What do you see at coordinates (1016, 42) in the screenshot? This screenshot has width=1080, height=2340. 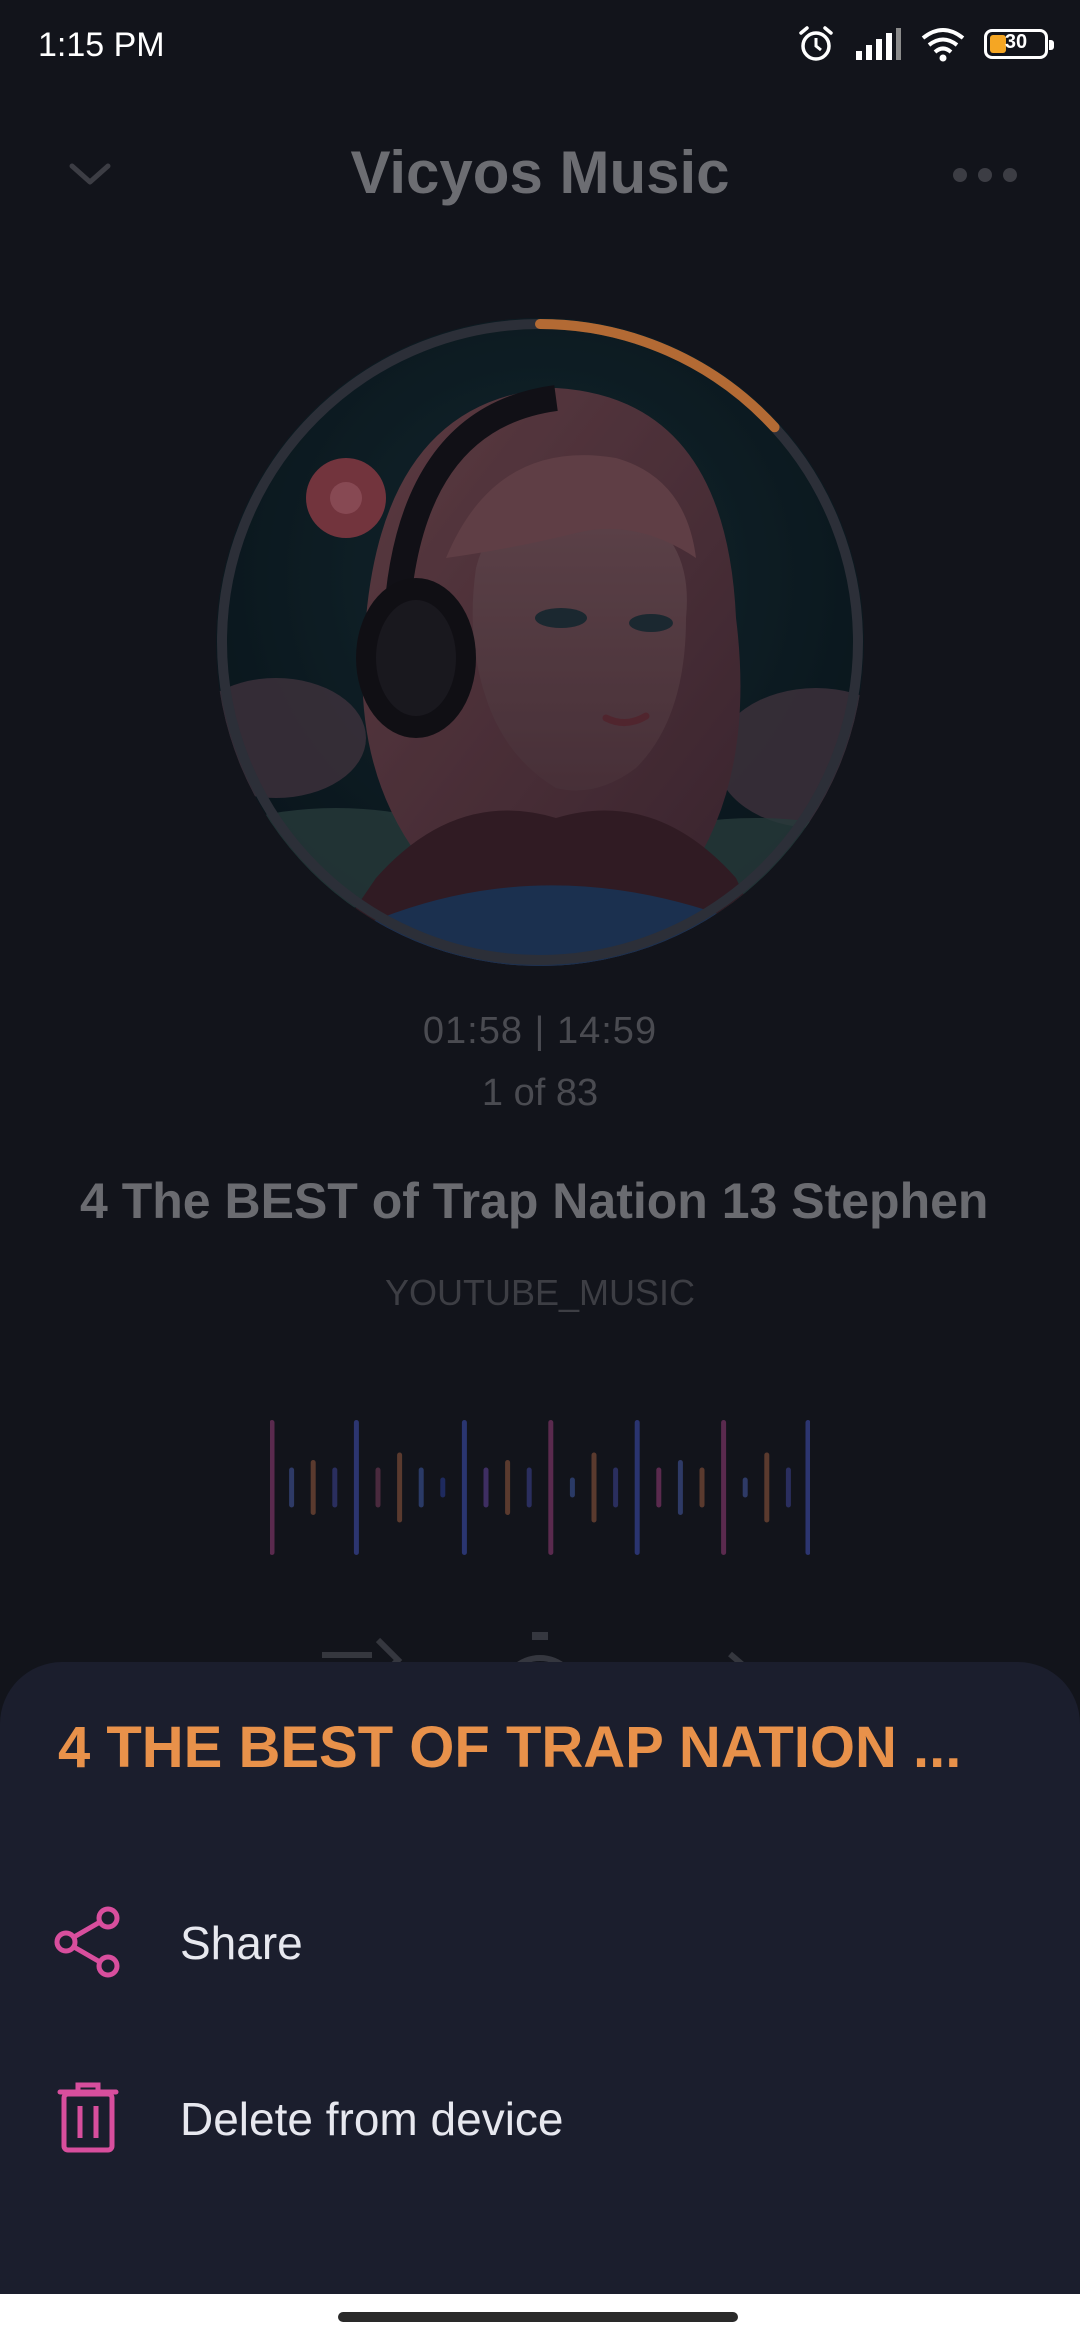 I see `battery-level: 30` at bounding box center [1016, 42].